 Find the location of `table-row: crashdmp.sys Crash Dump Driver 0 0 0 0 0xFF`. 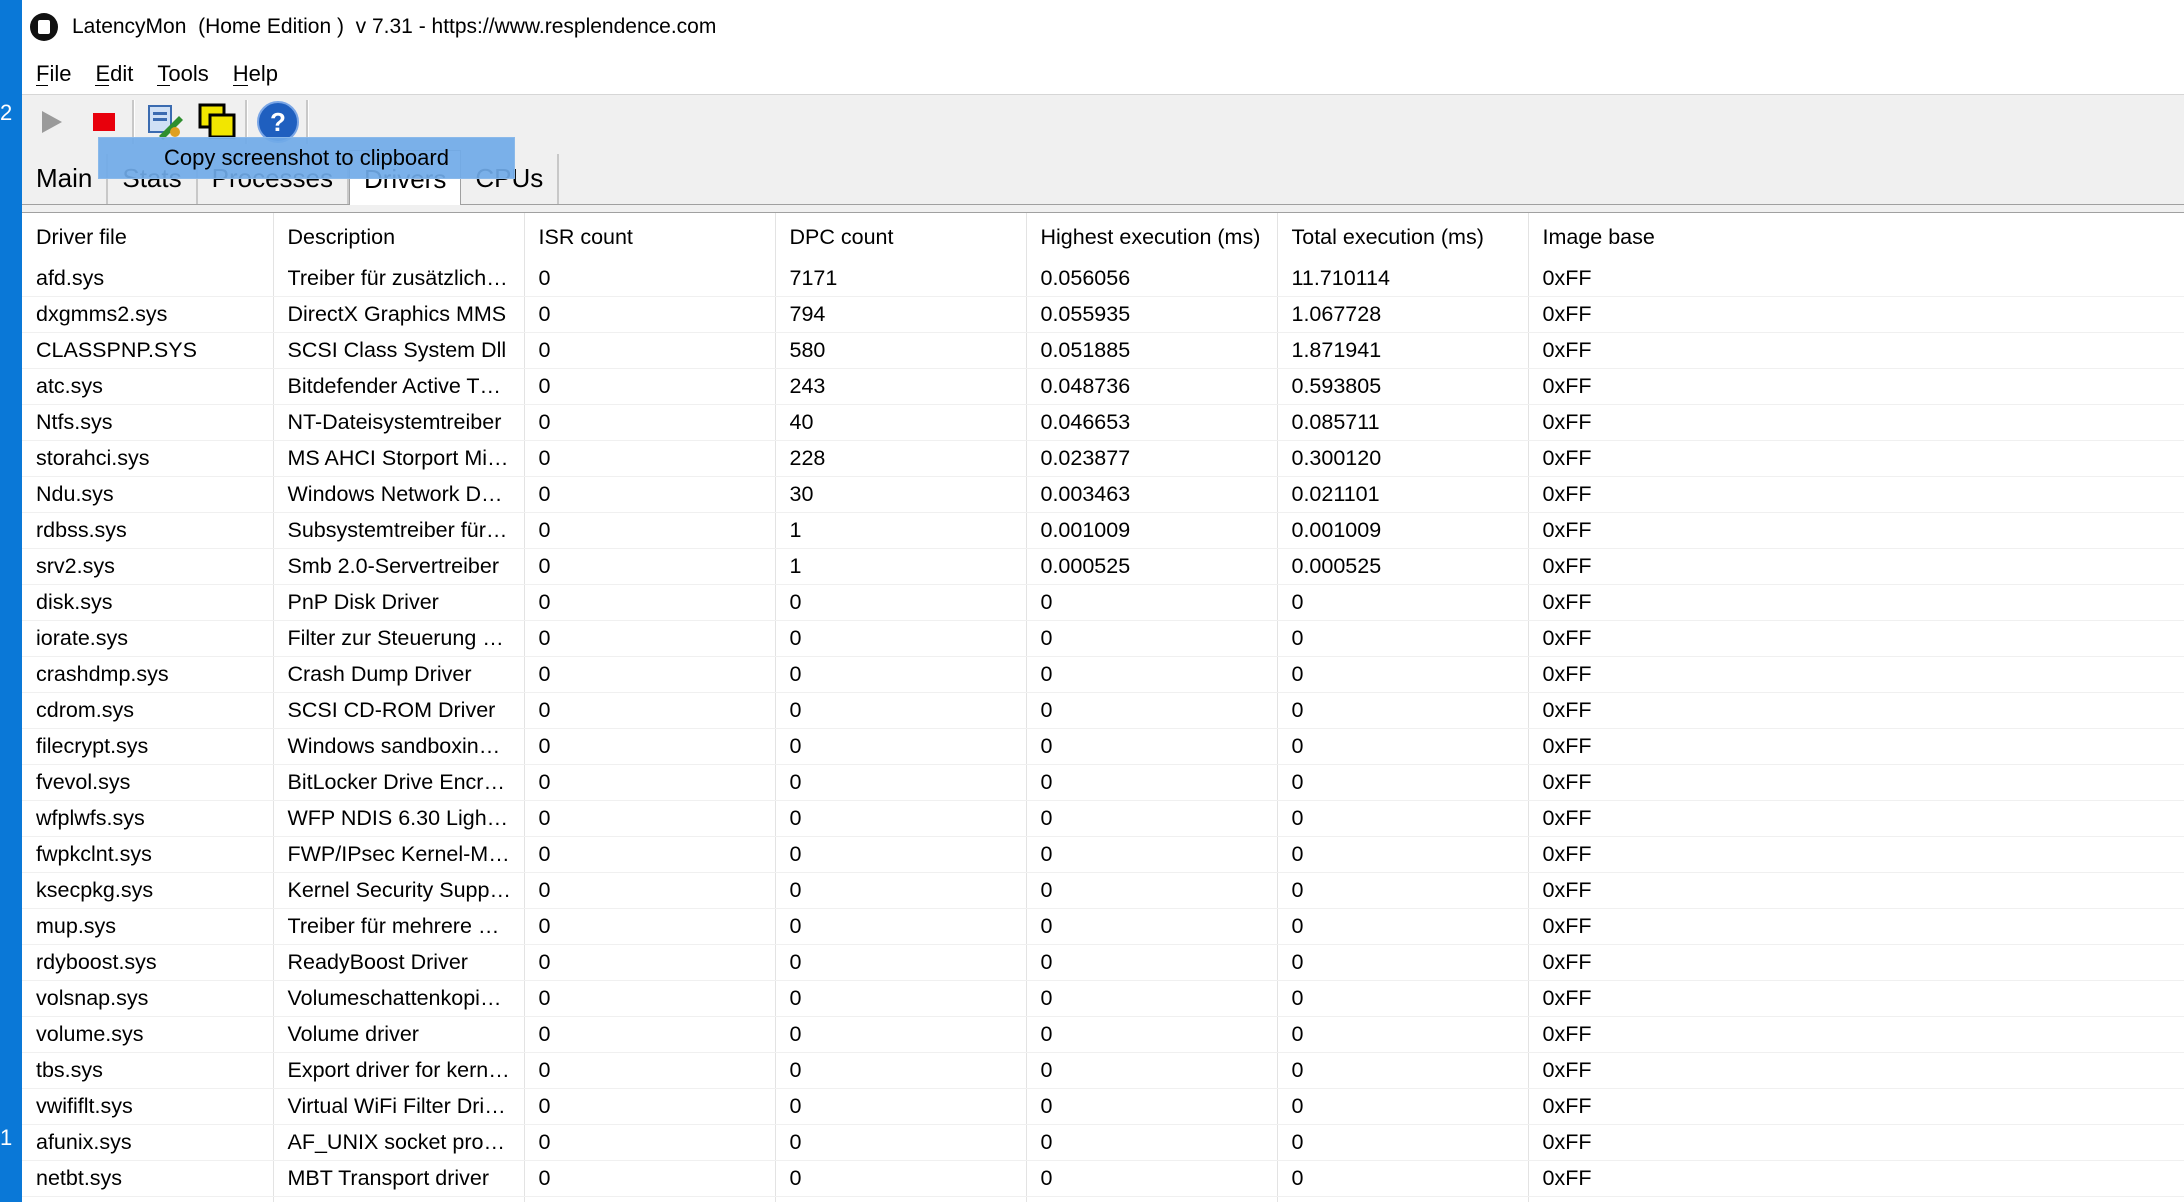

table-row: crashdmp.sys Crash Dump Driver 0 0 0 0 0xFF is located at coordinates (1103, 674).